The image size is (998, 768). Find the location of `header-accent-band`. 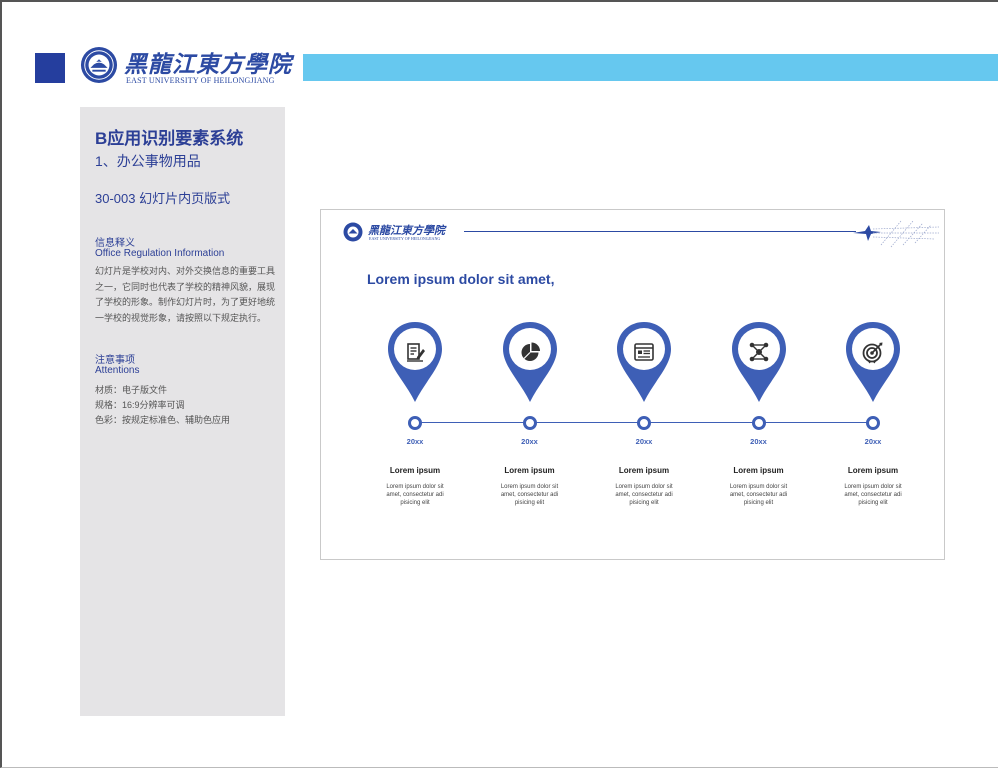

header-accent-band is located at coordinates (650, 67).